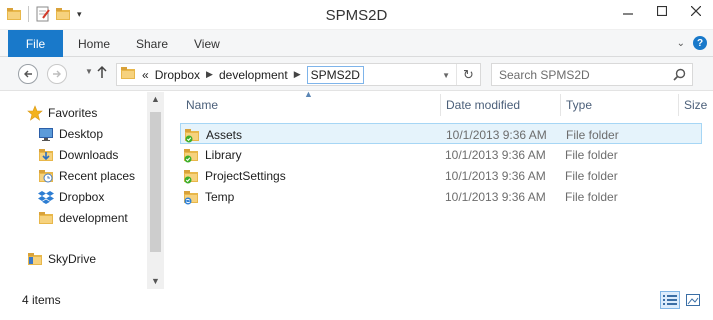 The image size is (713, 320). What do you see at coordinates (152, 43) in the screenshot?
I see `tab-share: Share` at bounding box center [152, 43].